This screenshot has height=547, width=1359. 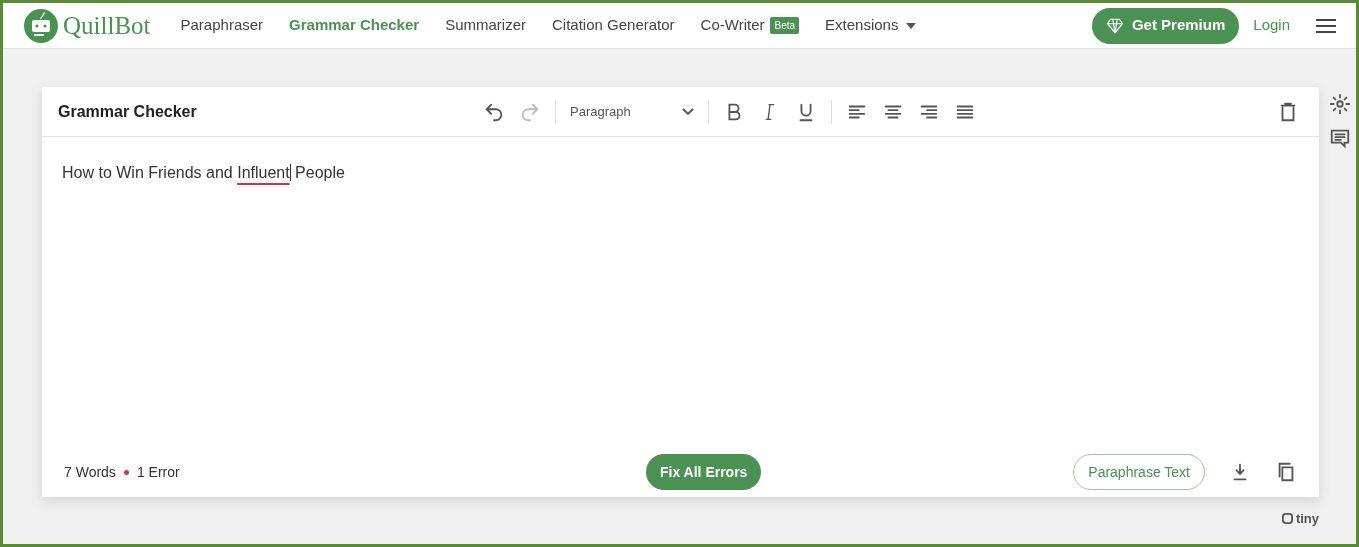 I want to click on robot-logo-icon, so click(x=41, y=25).